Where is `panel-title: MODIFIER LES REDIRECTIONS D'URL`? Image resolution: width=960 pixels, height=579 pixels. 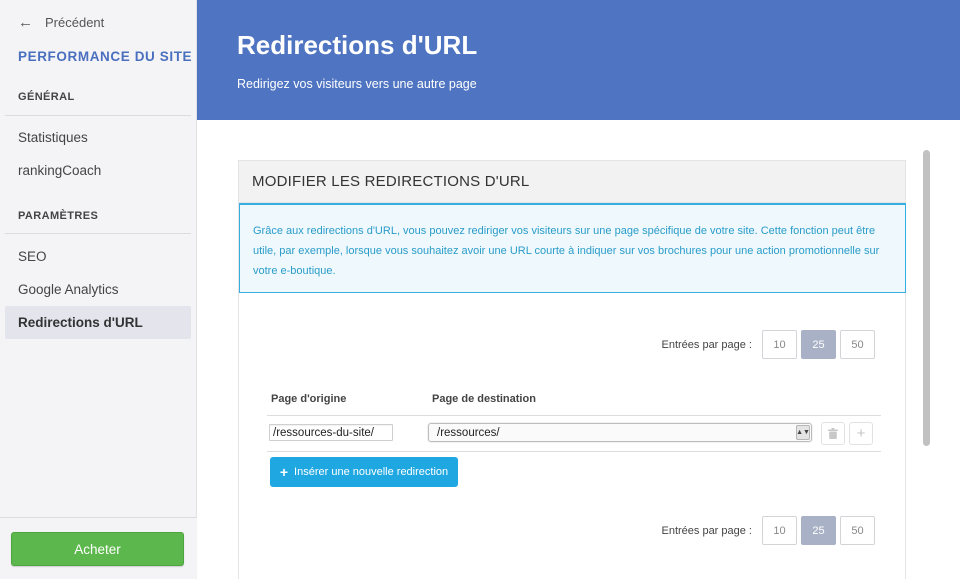 panel-title: MODIFIER LES REDIRECTIONS D'URL is located at coordinates (572, 182).